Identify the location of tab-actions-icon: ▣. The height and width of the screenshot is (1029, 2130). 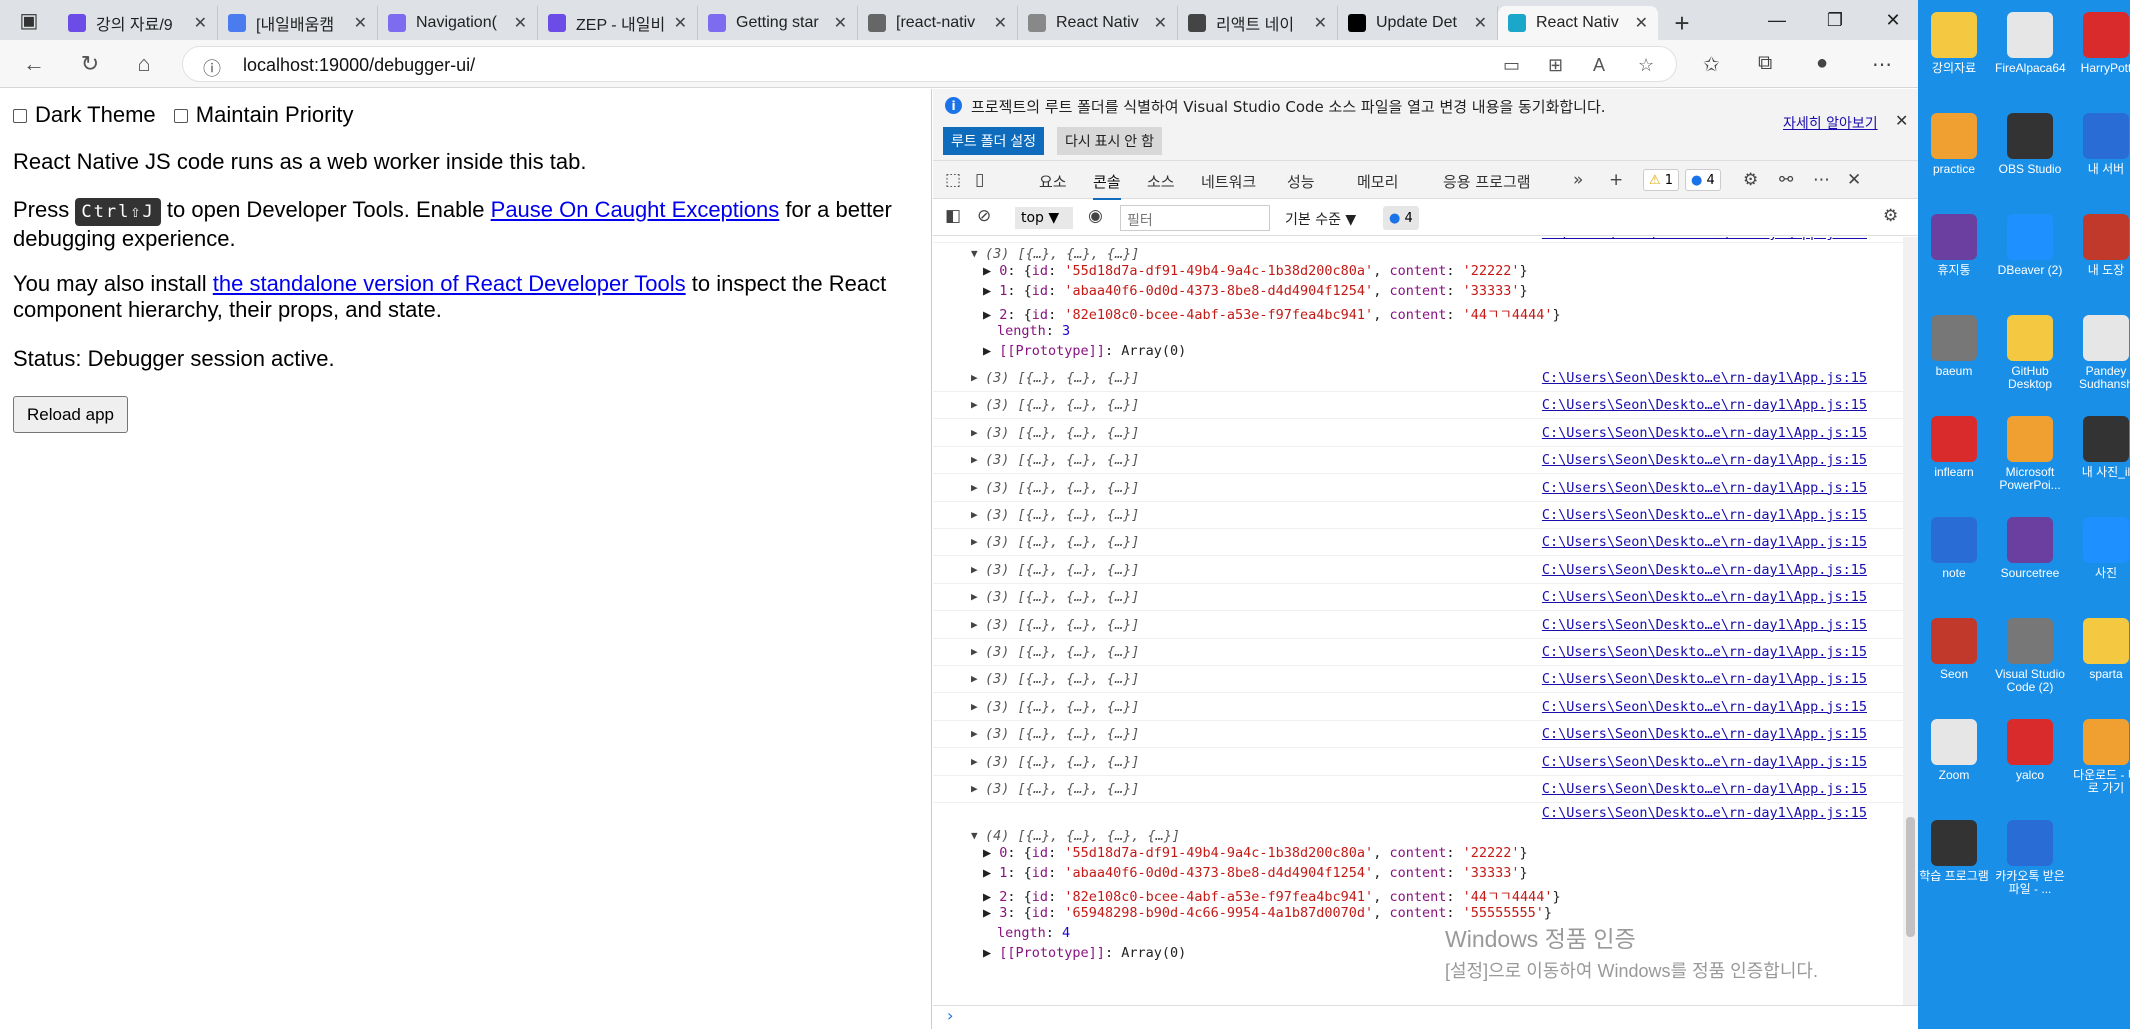
(29, 20).